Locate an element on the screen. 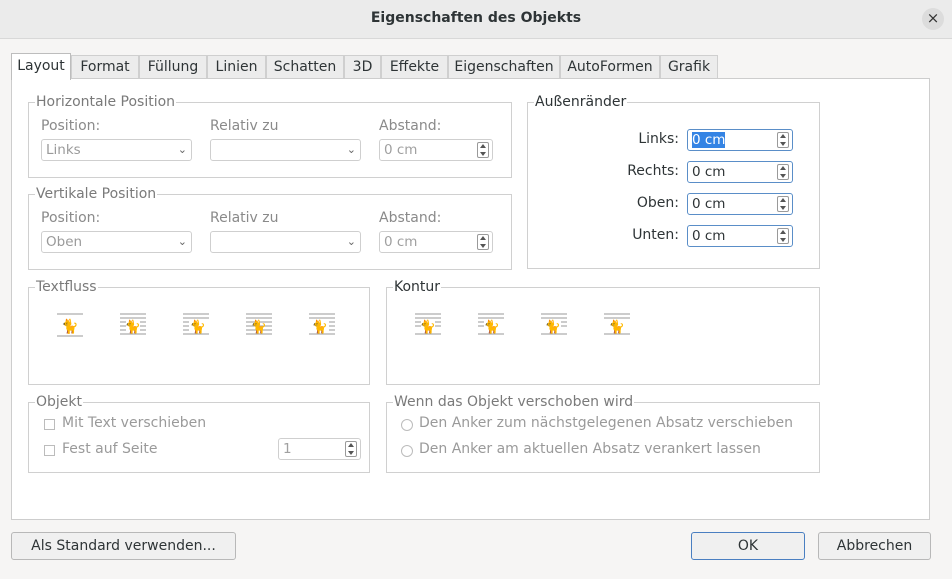 The height and width of the screenshot is (579, 952). tab-grafik: Grafik is located at coordinates (689, 67).